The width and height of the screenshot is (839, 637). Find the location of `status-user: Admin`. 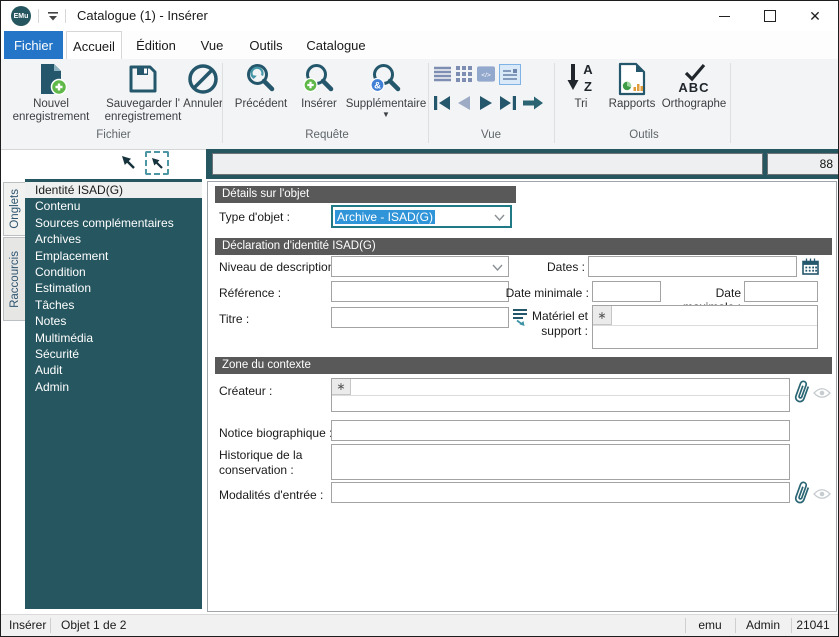

status-user: Admin is located at coordinates (762, 625).